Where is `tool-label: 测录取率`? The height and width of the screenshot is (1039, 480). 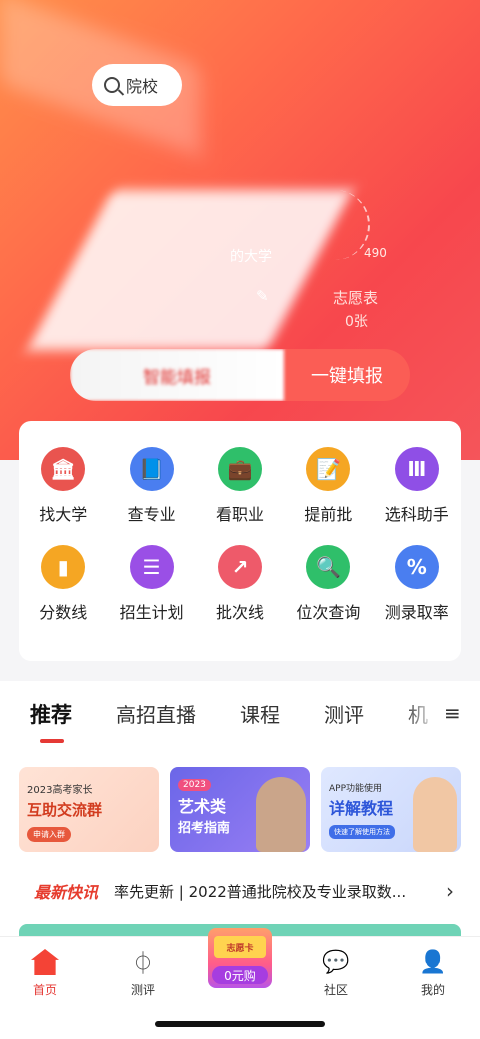
tool-label: 测录取率 is located at coordinates (416, 612).